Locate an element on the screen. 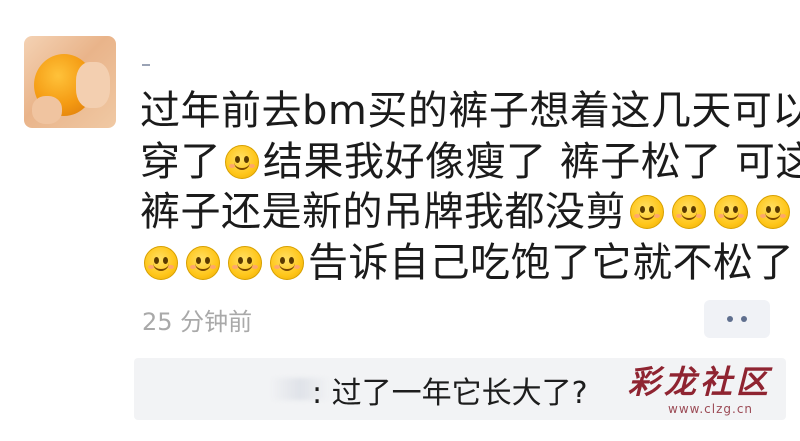 The height and width of the screenshot is (441, 800). more-button is located at coordinates (737, 319).